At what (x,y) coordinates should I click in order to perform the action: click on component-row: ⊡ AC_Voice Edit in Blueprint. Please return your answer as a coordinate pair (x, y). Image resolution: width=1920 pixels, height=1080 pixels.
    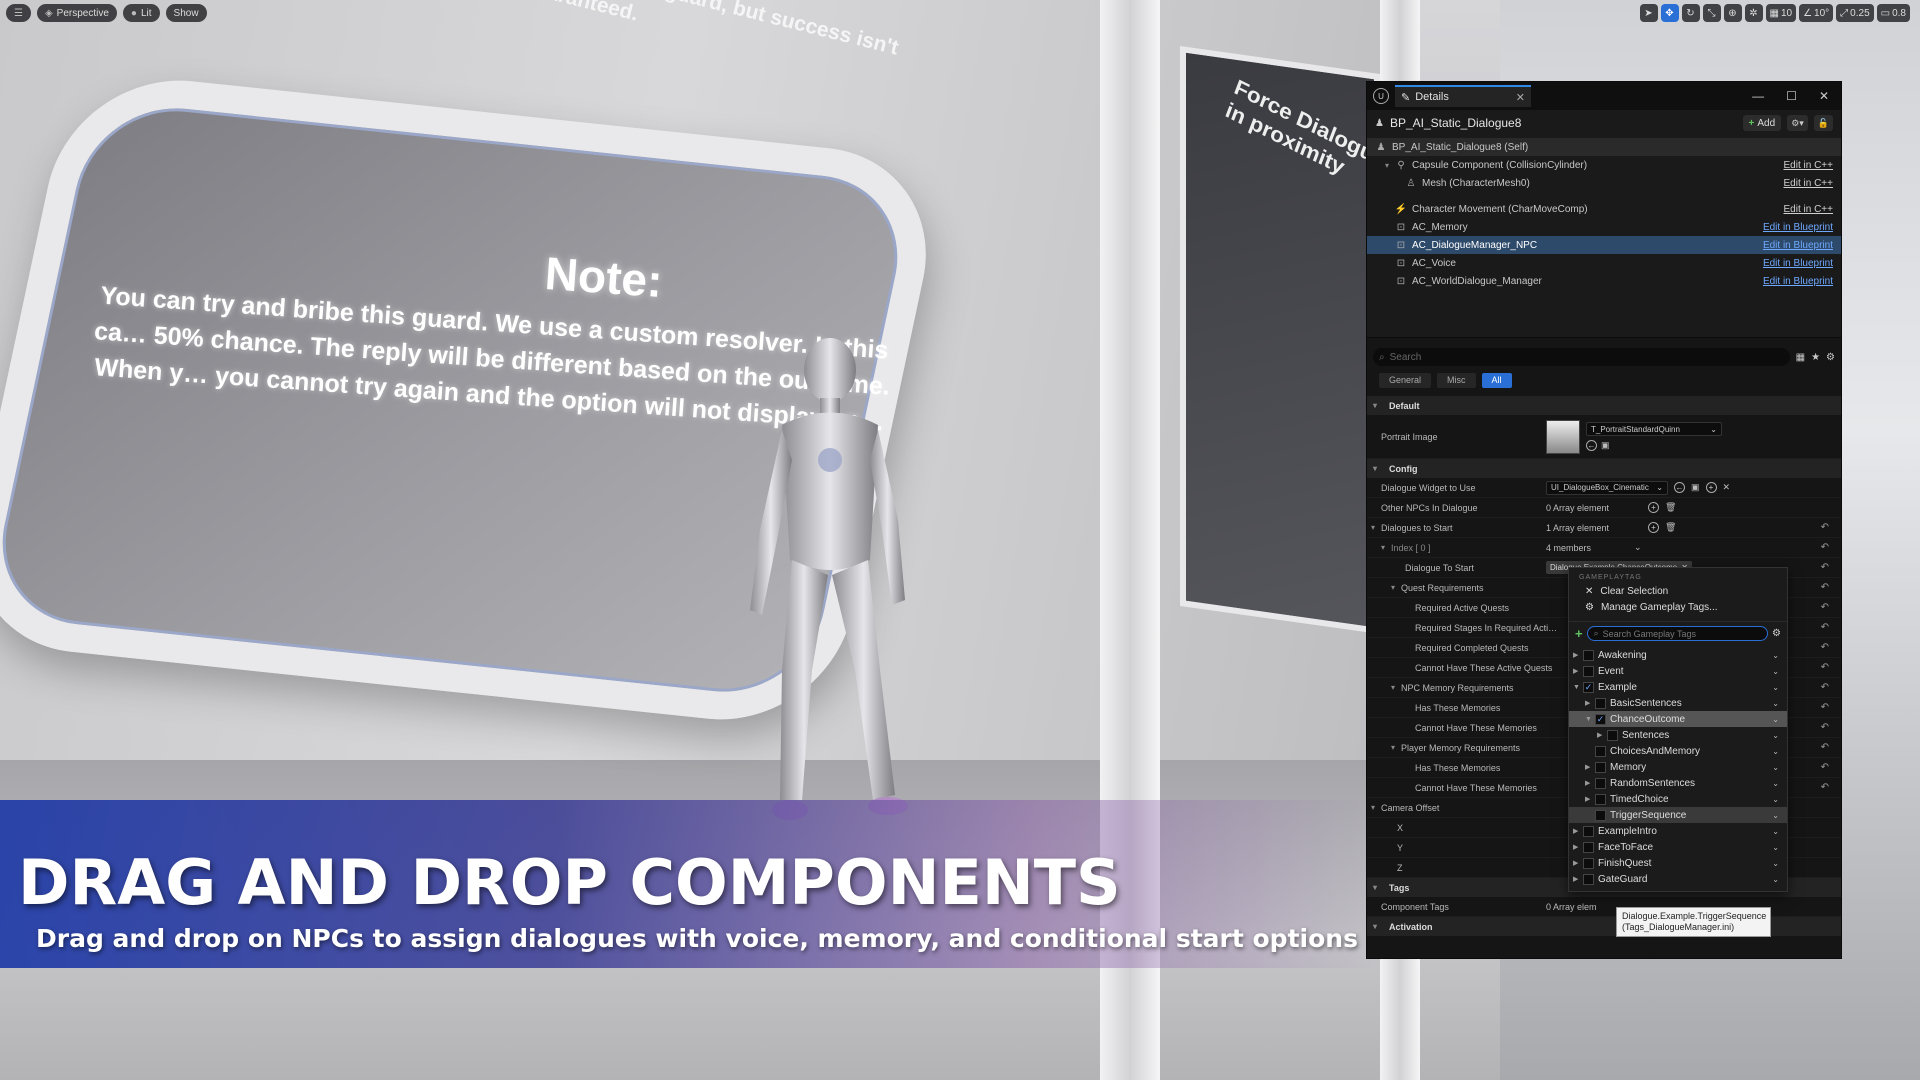
    Looking at the image, I should click on (1604, 263).